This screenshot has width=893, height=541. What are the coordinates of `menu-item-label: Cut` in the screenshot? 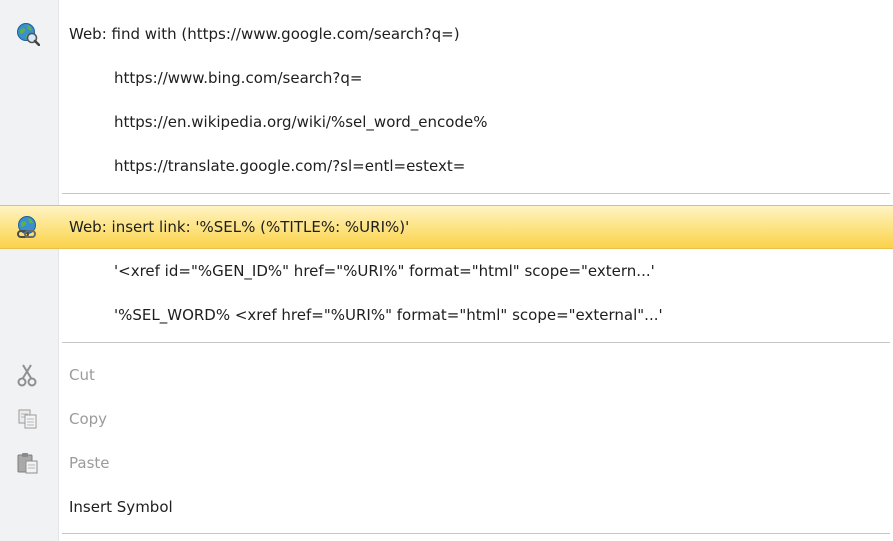 It's located at (82, 375).